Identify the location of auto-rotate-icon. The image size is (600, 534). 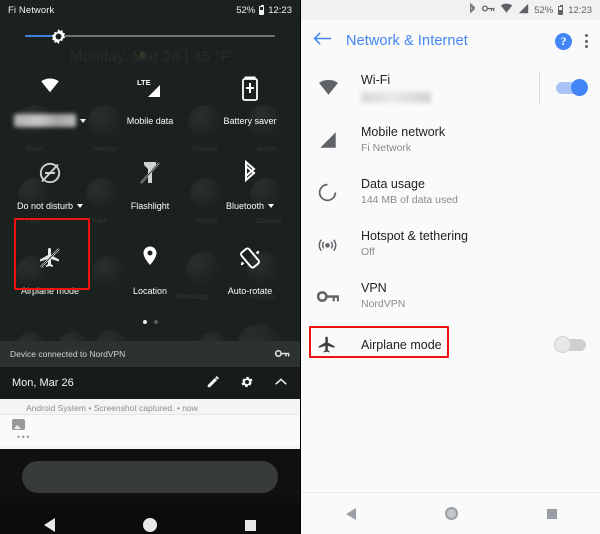
(250, 258).